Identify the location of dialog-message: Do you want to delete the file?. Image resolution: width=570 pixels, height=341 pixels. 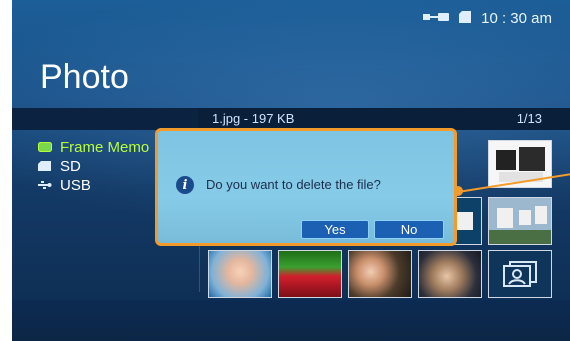
(293, 184).